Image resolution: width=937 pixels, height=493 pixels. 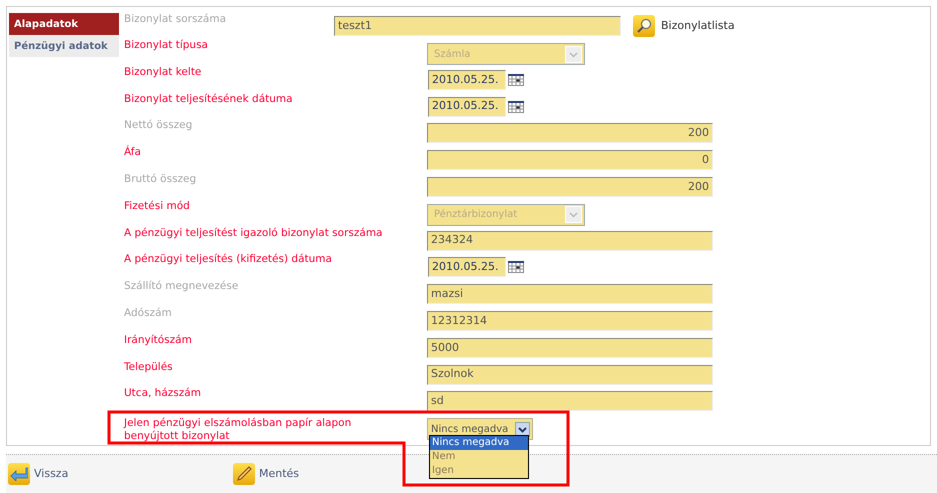 I want to click on search-icon, so click(x=644, y=26).